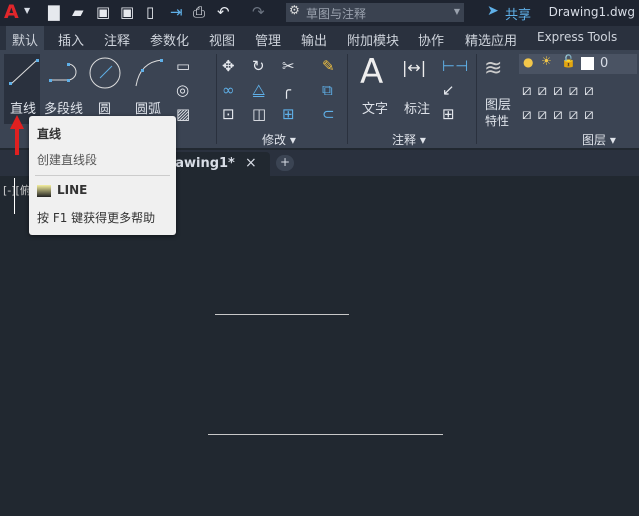 The width and height of the screenshot is (639, 516). What do you see at coordinates (431, 39) in the screenshot?
I see `tab-collaborate: 协作` at bounding box center [431, 39].